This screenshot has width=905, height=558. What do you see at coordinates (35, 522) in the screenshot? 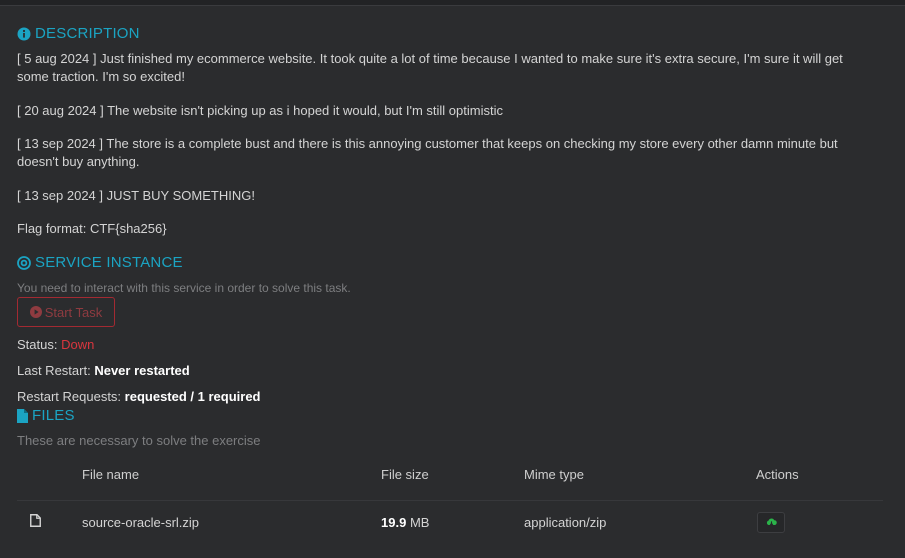
I see `file-outline-icon` at bounding box center [35, 522].